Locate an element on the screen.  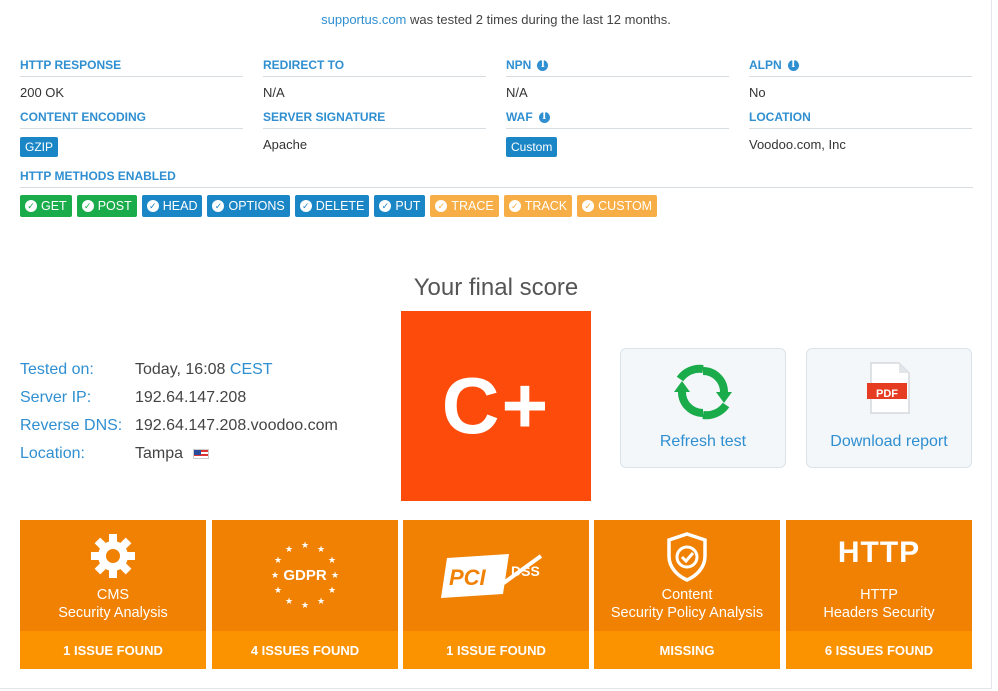
method-custom: ✓ CUSTOM is located at coordinates (617, 206).